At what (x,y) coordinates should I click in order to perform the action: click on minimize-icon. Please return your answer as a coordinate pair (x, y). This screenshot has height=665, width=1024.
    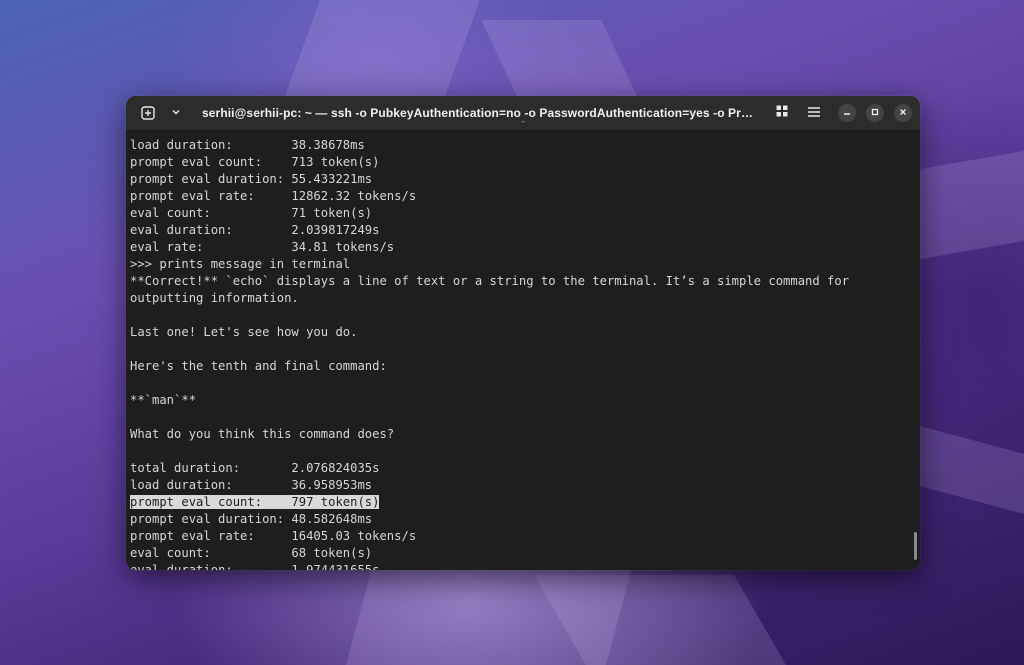
    Looking at the image, I should click on (847, 113).